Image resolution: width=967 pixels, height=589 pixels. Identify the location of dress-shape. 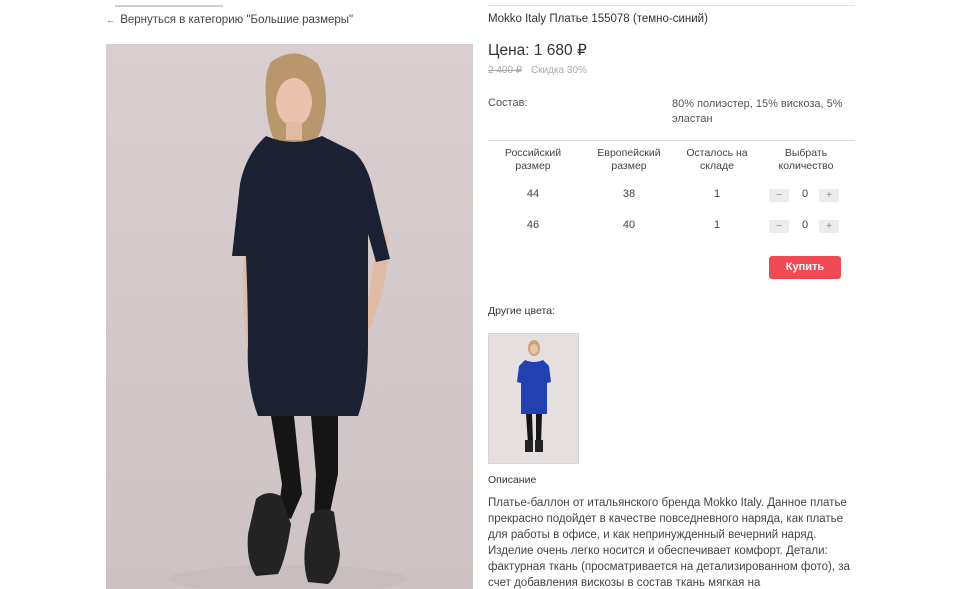
(311, 276).